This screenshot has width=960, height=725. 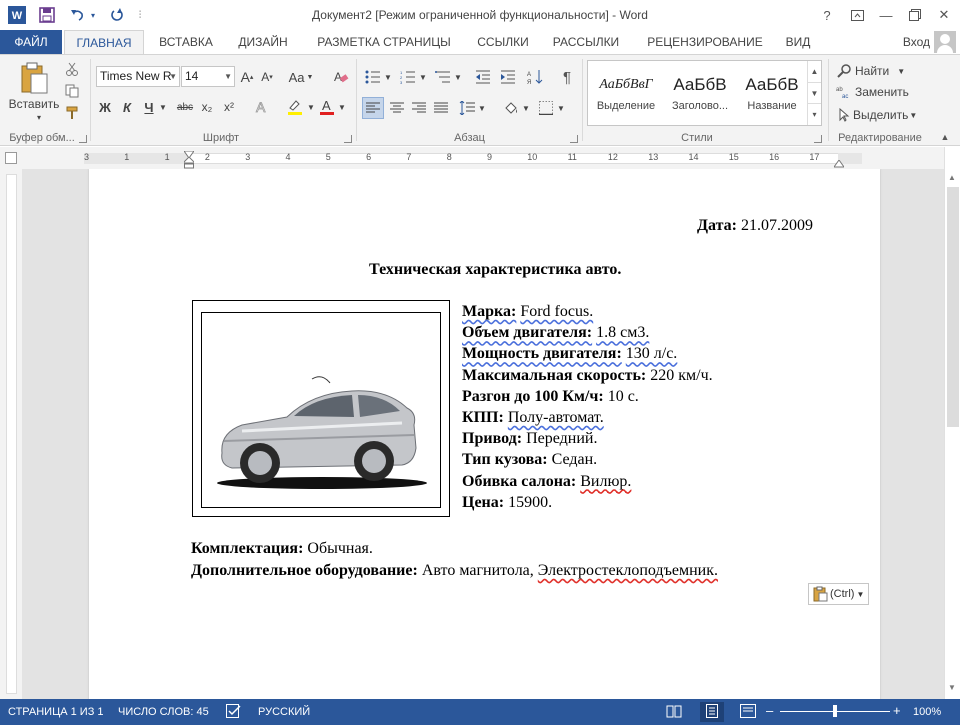 I want to click on scroll-down-icon: ▼, so click(x=952, y=687).